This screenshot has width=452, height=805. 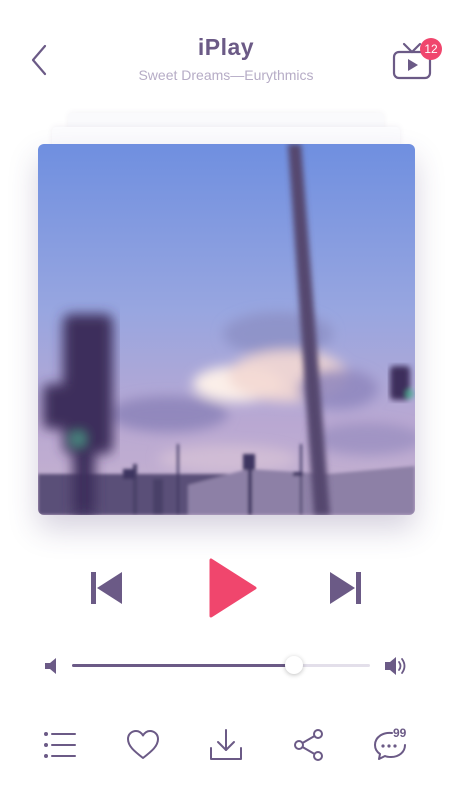 I want to click on next-track-button, so click(x=345, y=588).